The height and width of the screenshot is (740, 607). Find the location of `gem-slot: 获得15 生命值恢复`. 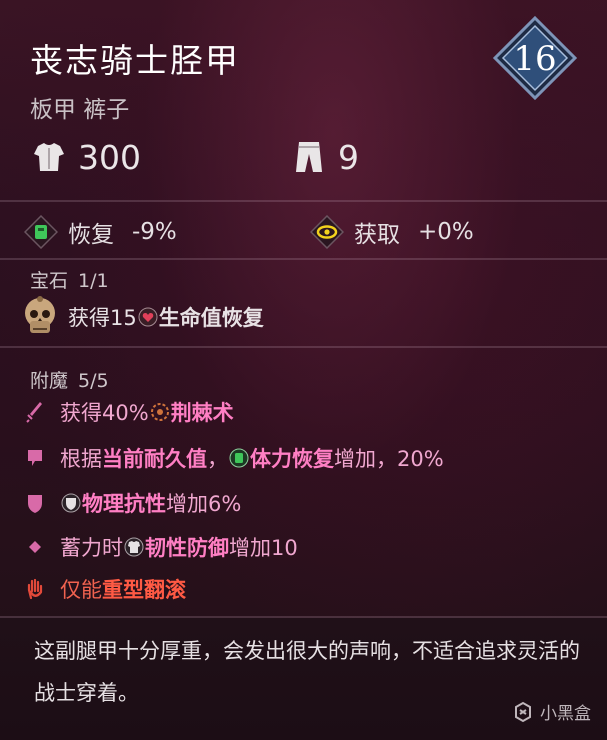

gem-slot: 获得15 生命值恢复 is located at coordinates (142, 317).